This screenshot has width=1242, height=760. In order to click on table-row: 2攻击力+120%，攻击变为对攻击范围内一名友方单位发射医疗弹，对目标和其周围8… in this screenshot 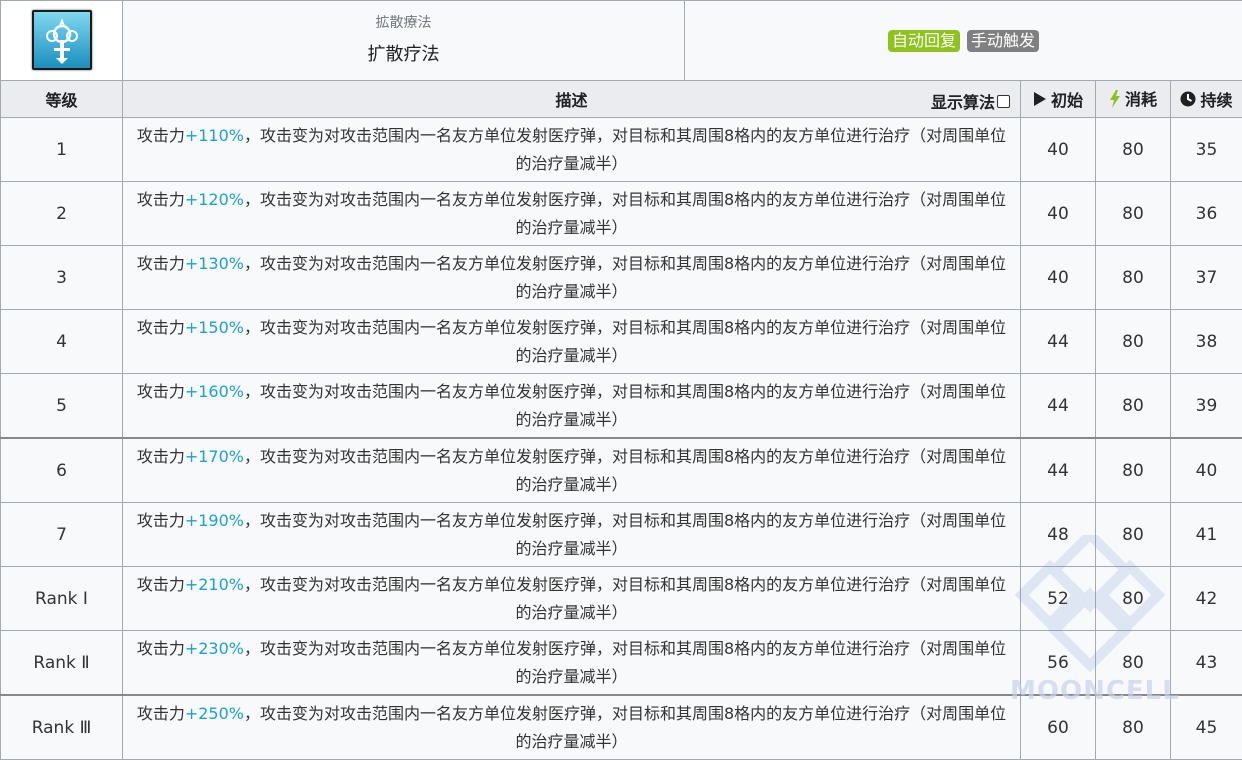, I will do `click(621, 214)`.